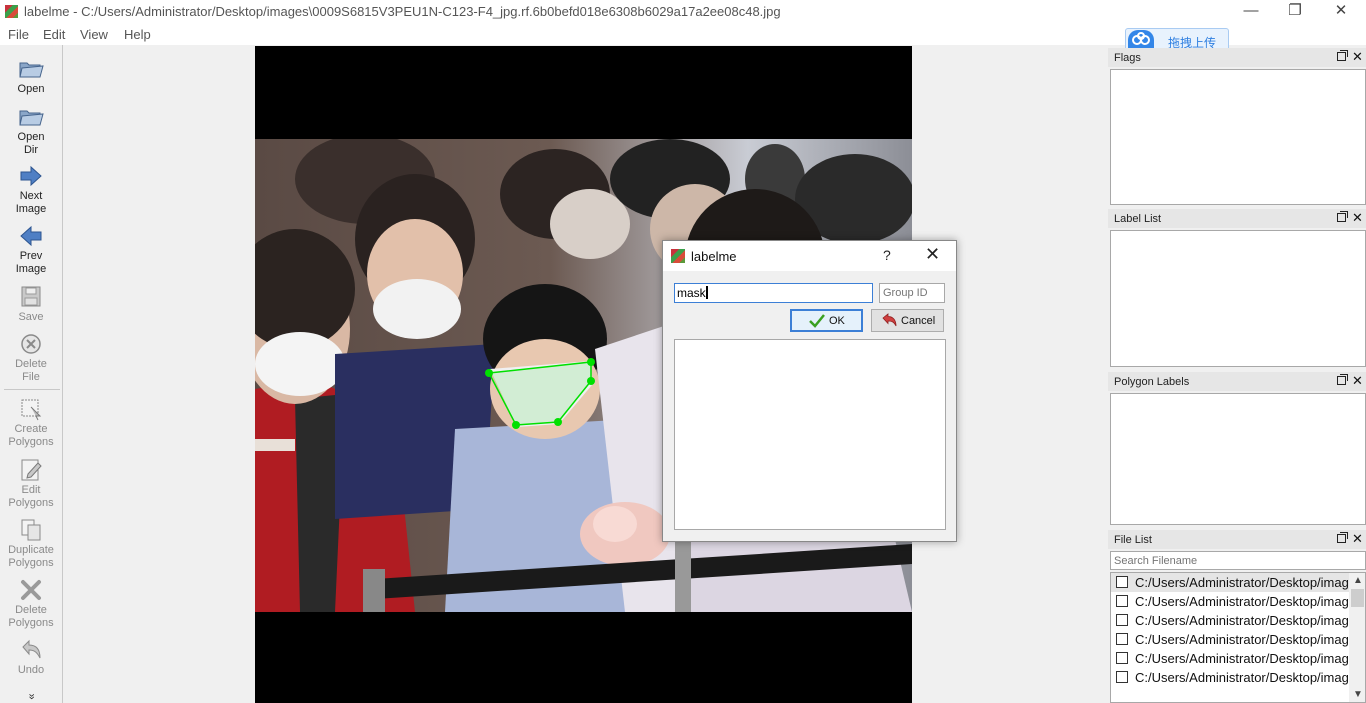 This screenshot has height=703, width=1366. I want to click on delete-file-label-2: File, so click(31, 377).